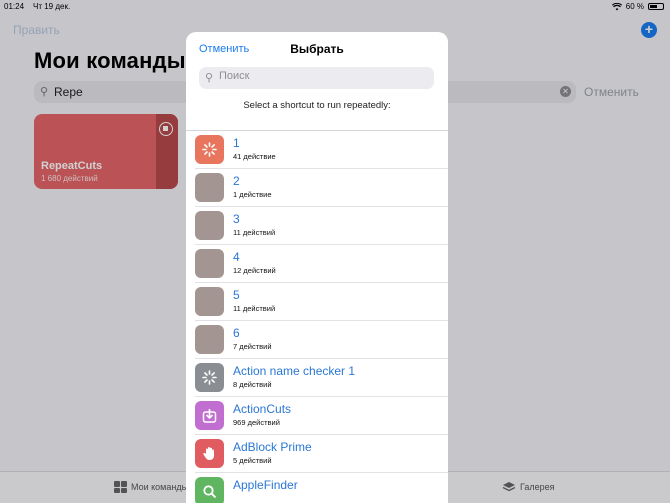  Describe the element at coordinates (236, 333) in the screenshot. I see `shortcut-title: 6` at that location.